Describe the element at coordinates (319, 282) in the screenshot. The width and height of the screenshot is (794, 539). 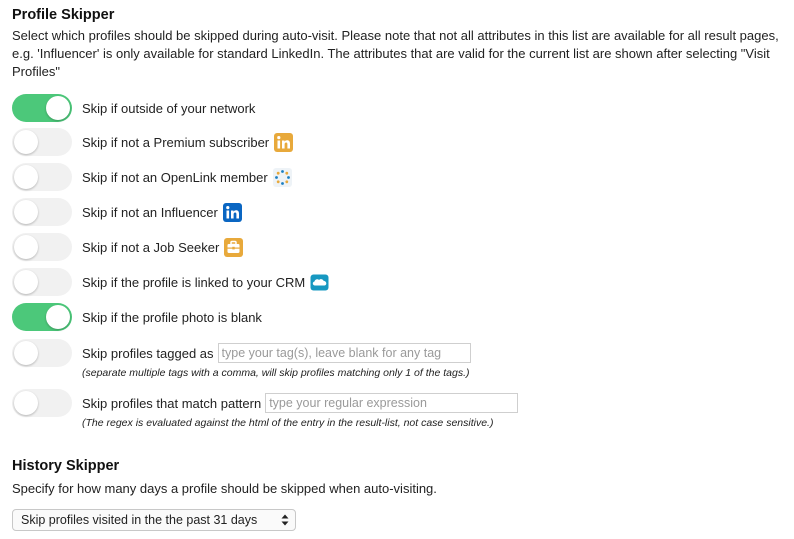
I see `salesforce-crm-icon` at that location.